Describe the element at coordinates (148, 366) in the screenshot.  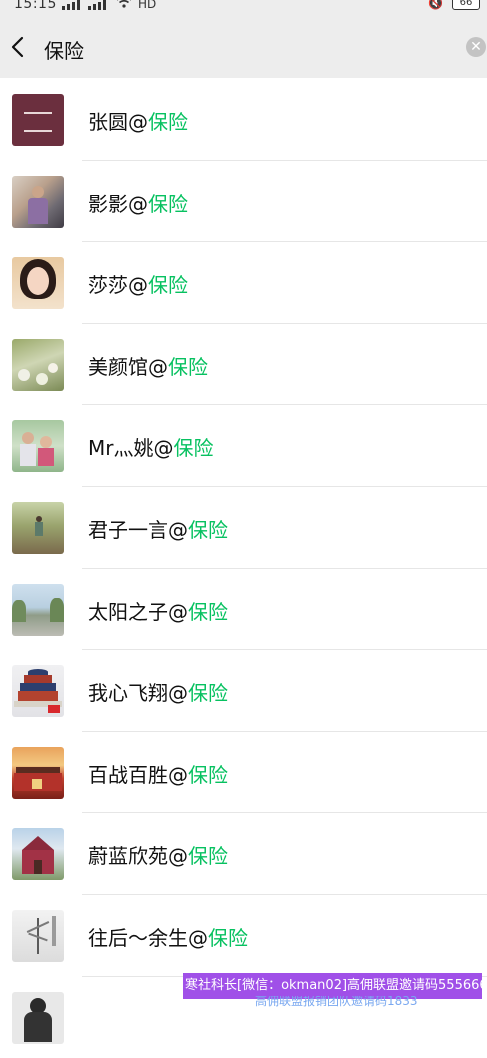
I see `contact-name: 美颜馆@保险` at that location.